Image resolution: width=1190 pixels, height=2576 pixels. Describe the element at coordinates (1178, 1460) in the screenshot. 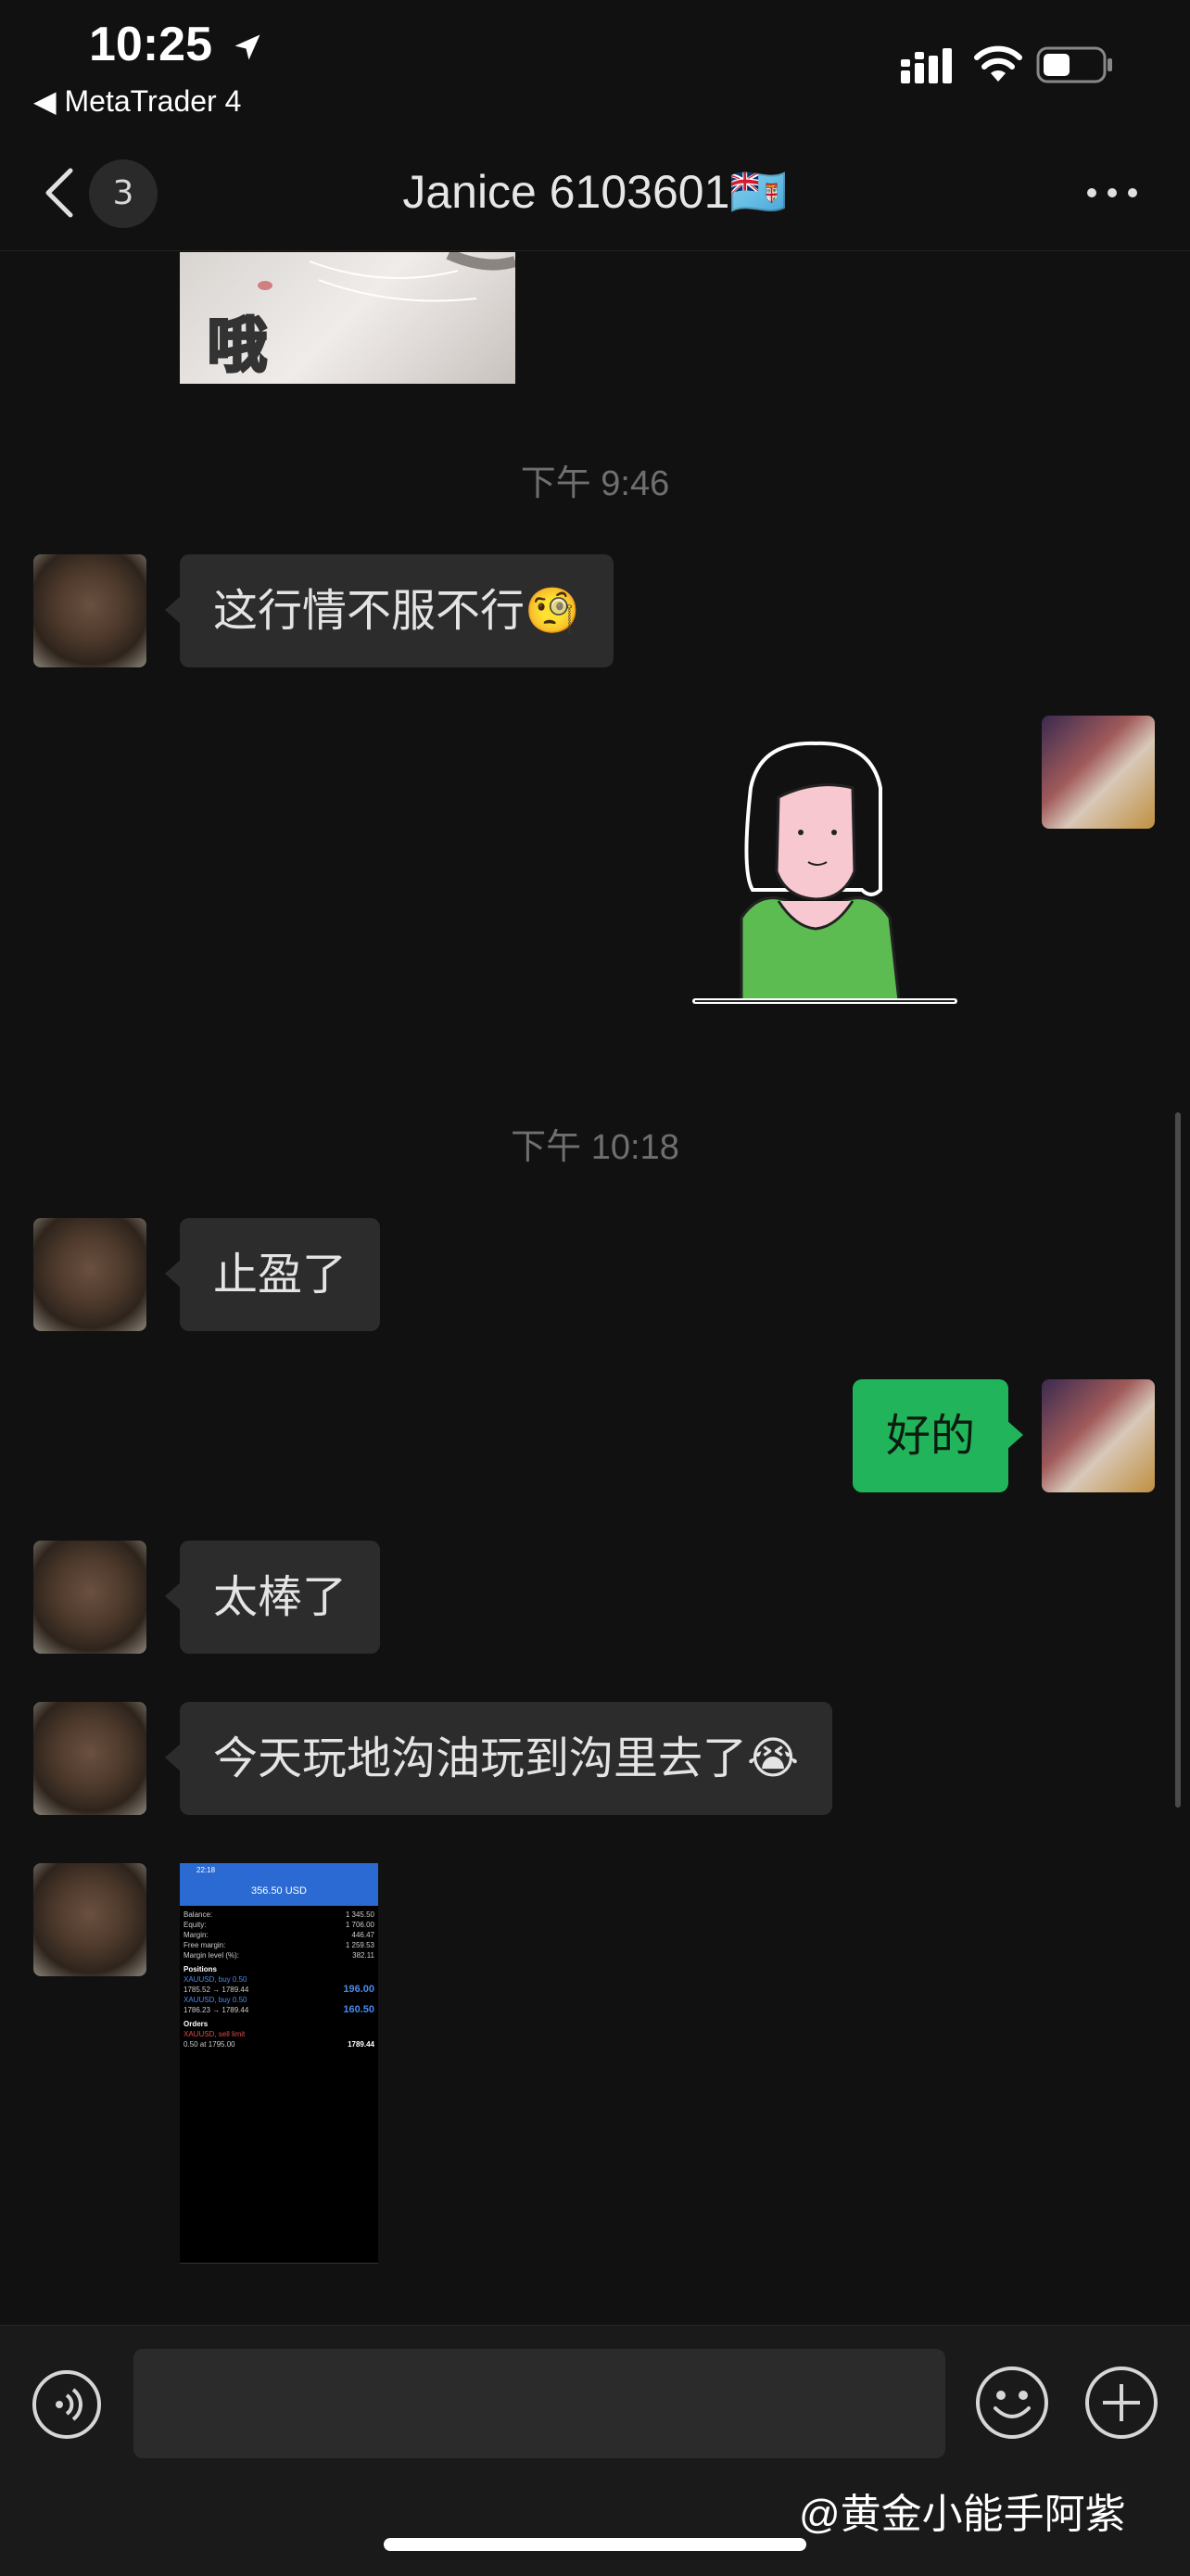

I see `scrollbar` at that location.